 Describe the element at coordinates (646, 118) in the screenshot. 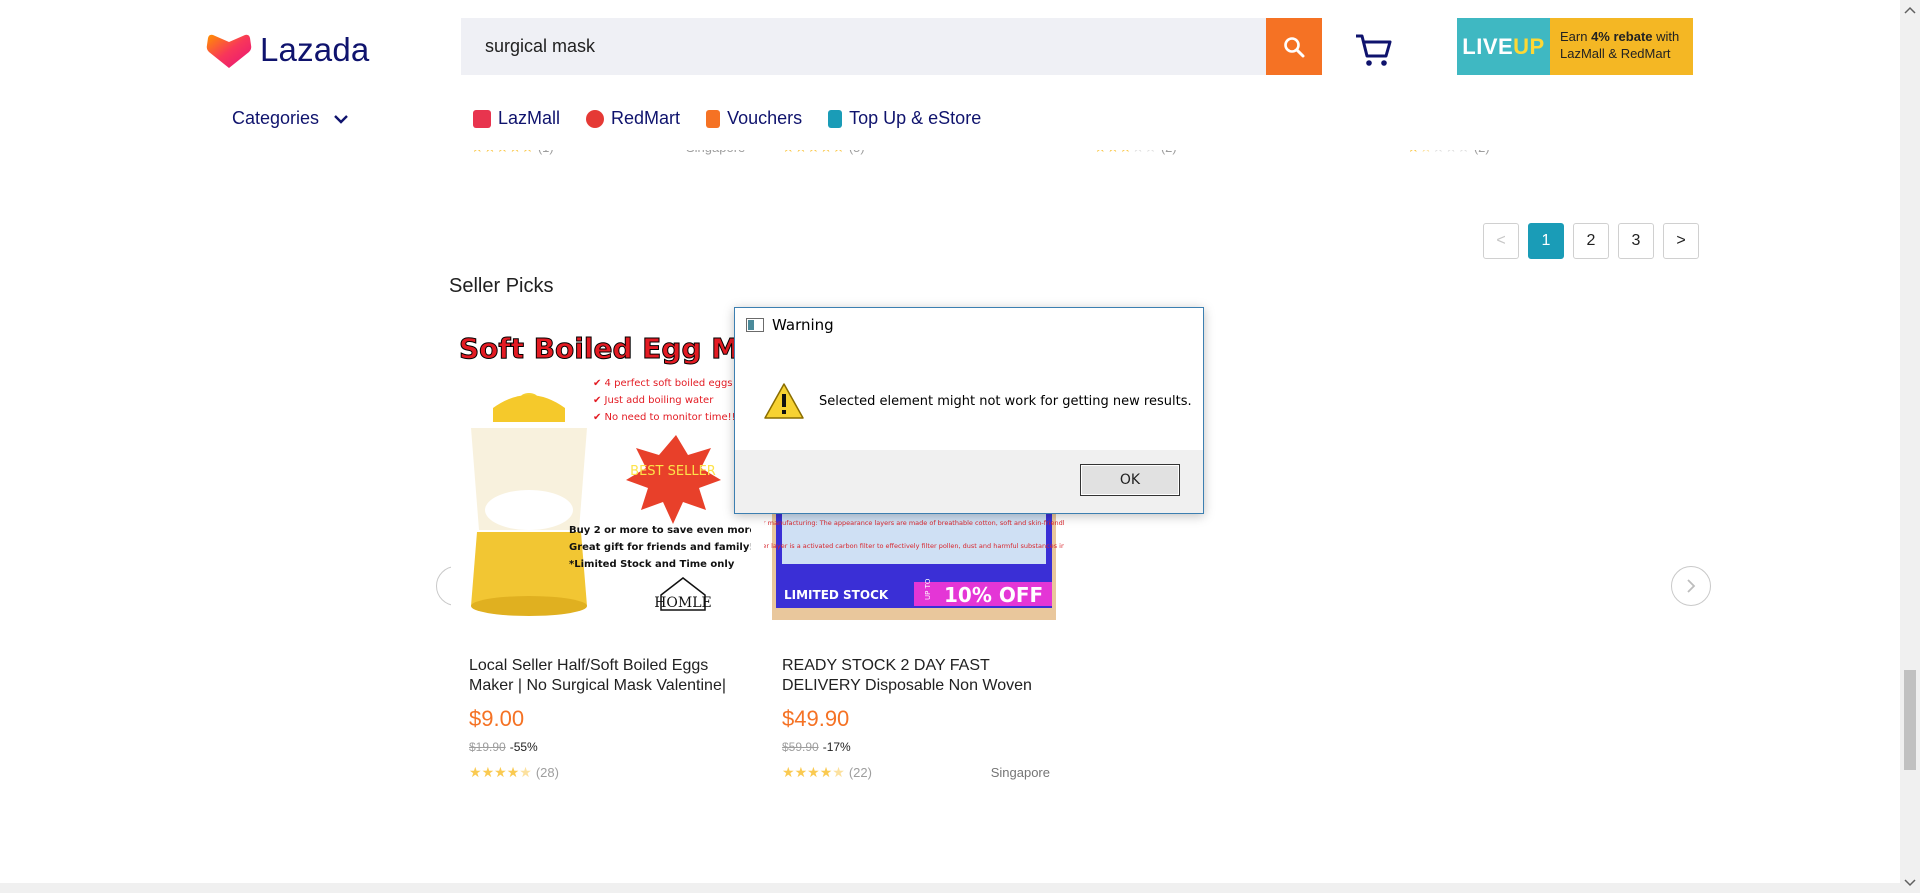

I see `nav-label: RedMart` at that location.